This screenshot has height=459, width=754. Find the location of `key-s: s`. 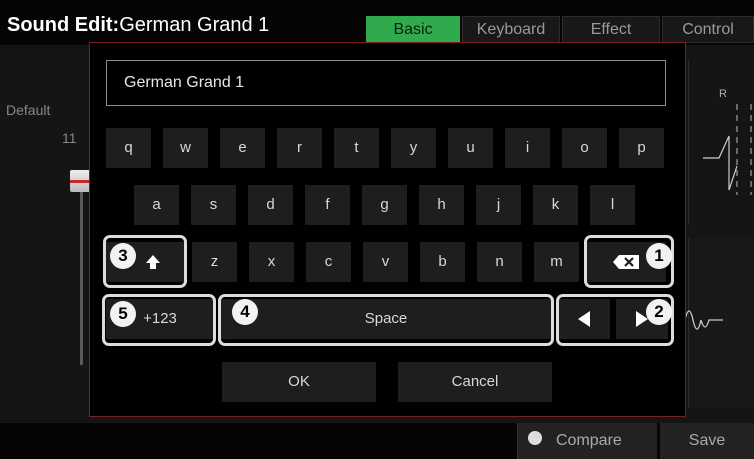

key-s: s is located at coordinates (213, 205).